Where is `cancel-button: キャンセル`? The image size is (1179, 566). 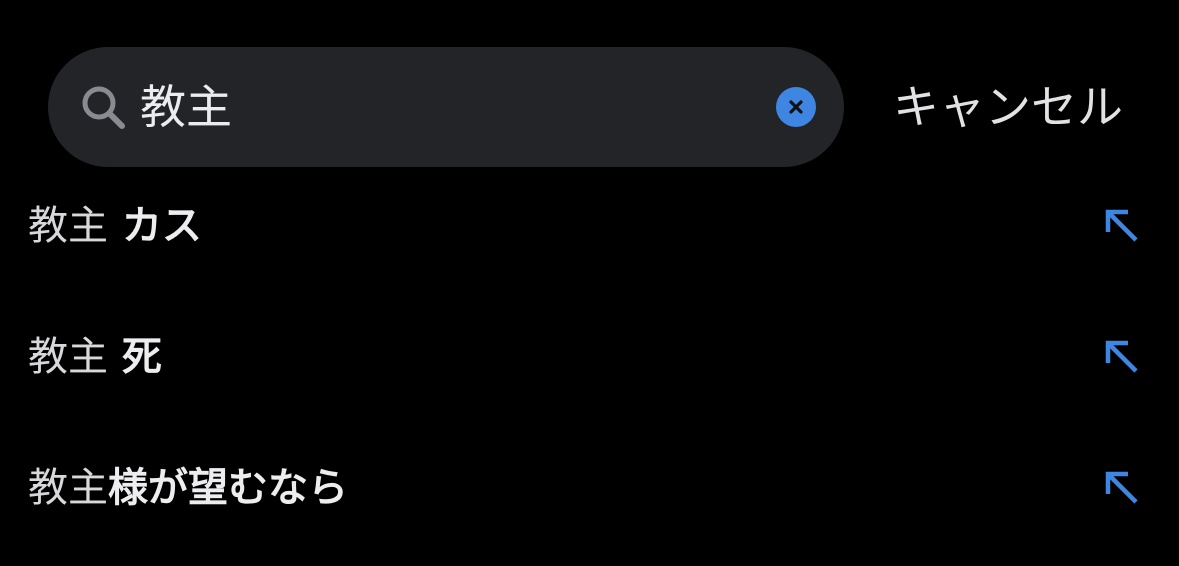 cancel-button: キャンセル is located at coordinates (1013, 107).